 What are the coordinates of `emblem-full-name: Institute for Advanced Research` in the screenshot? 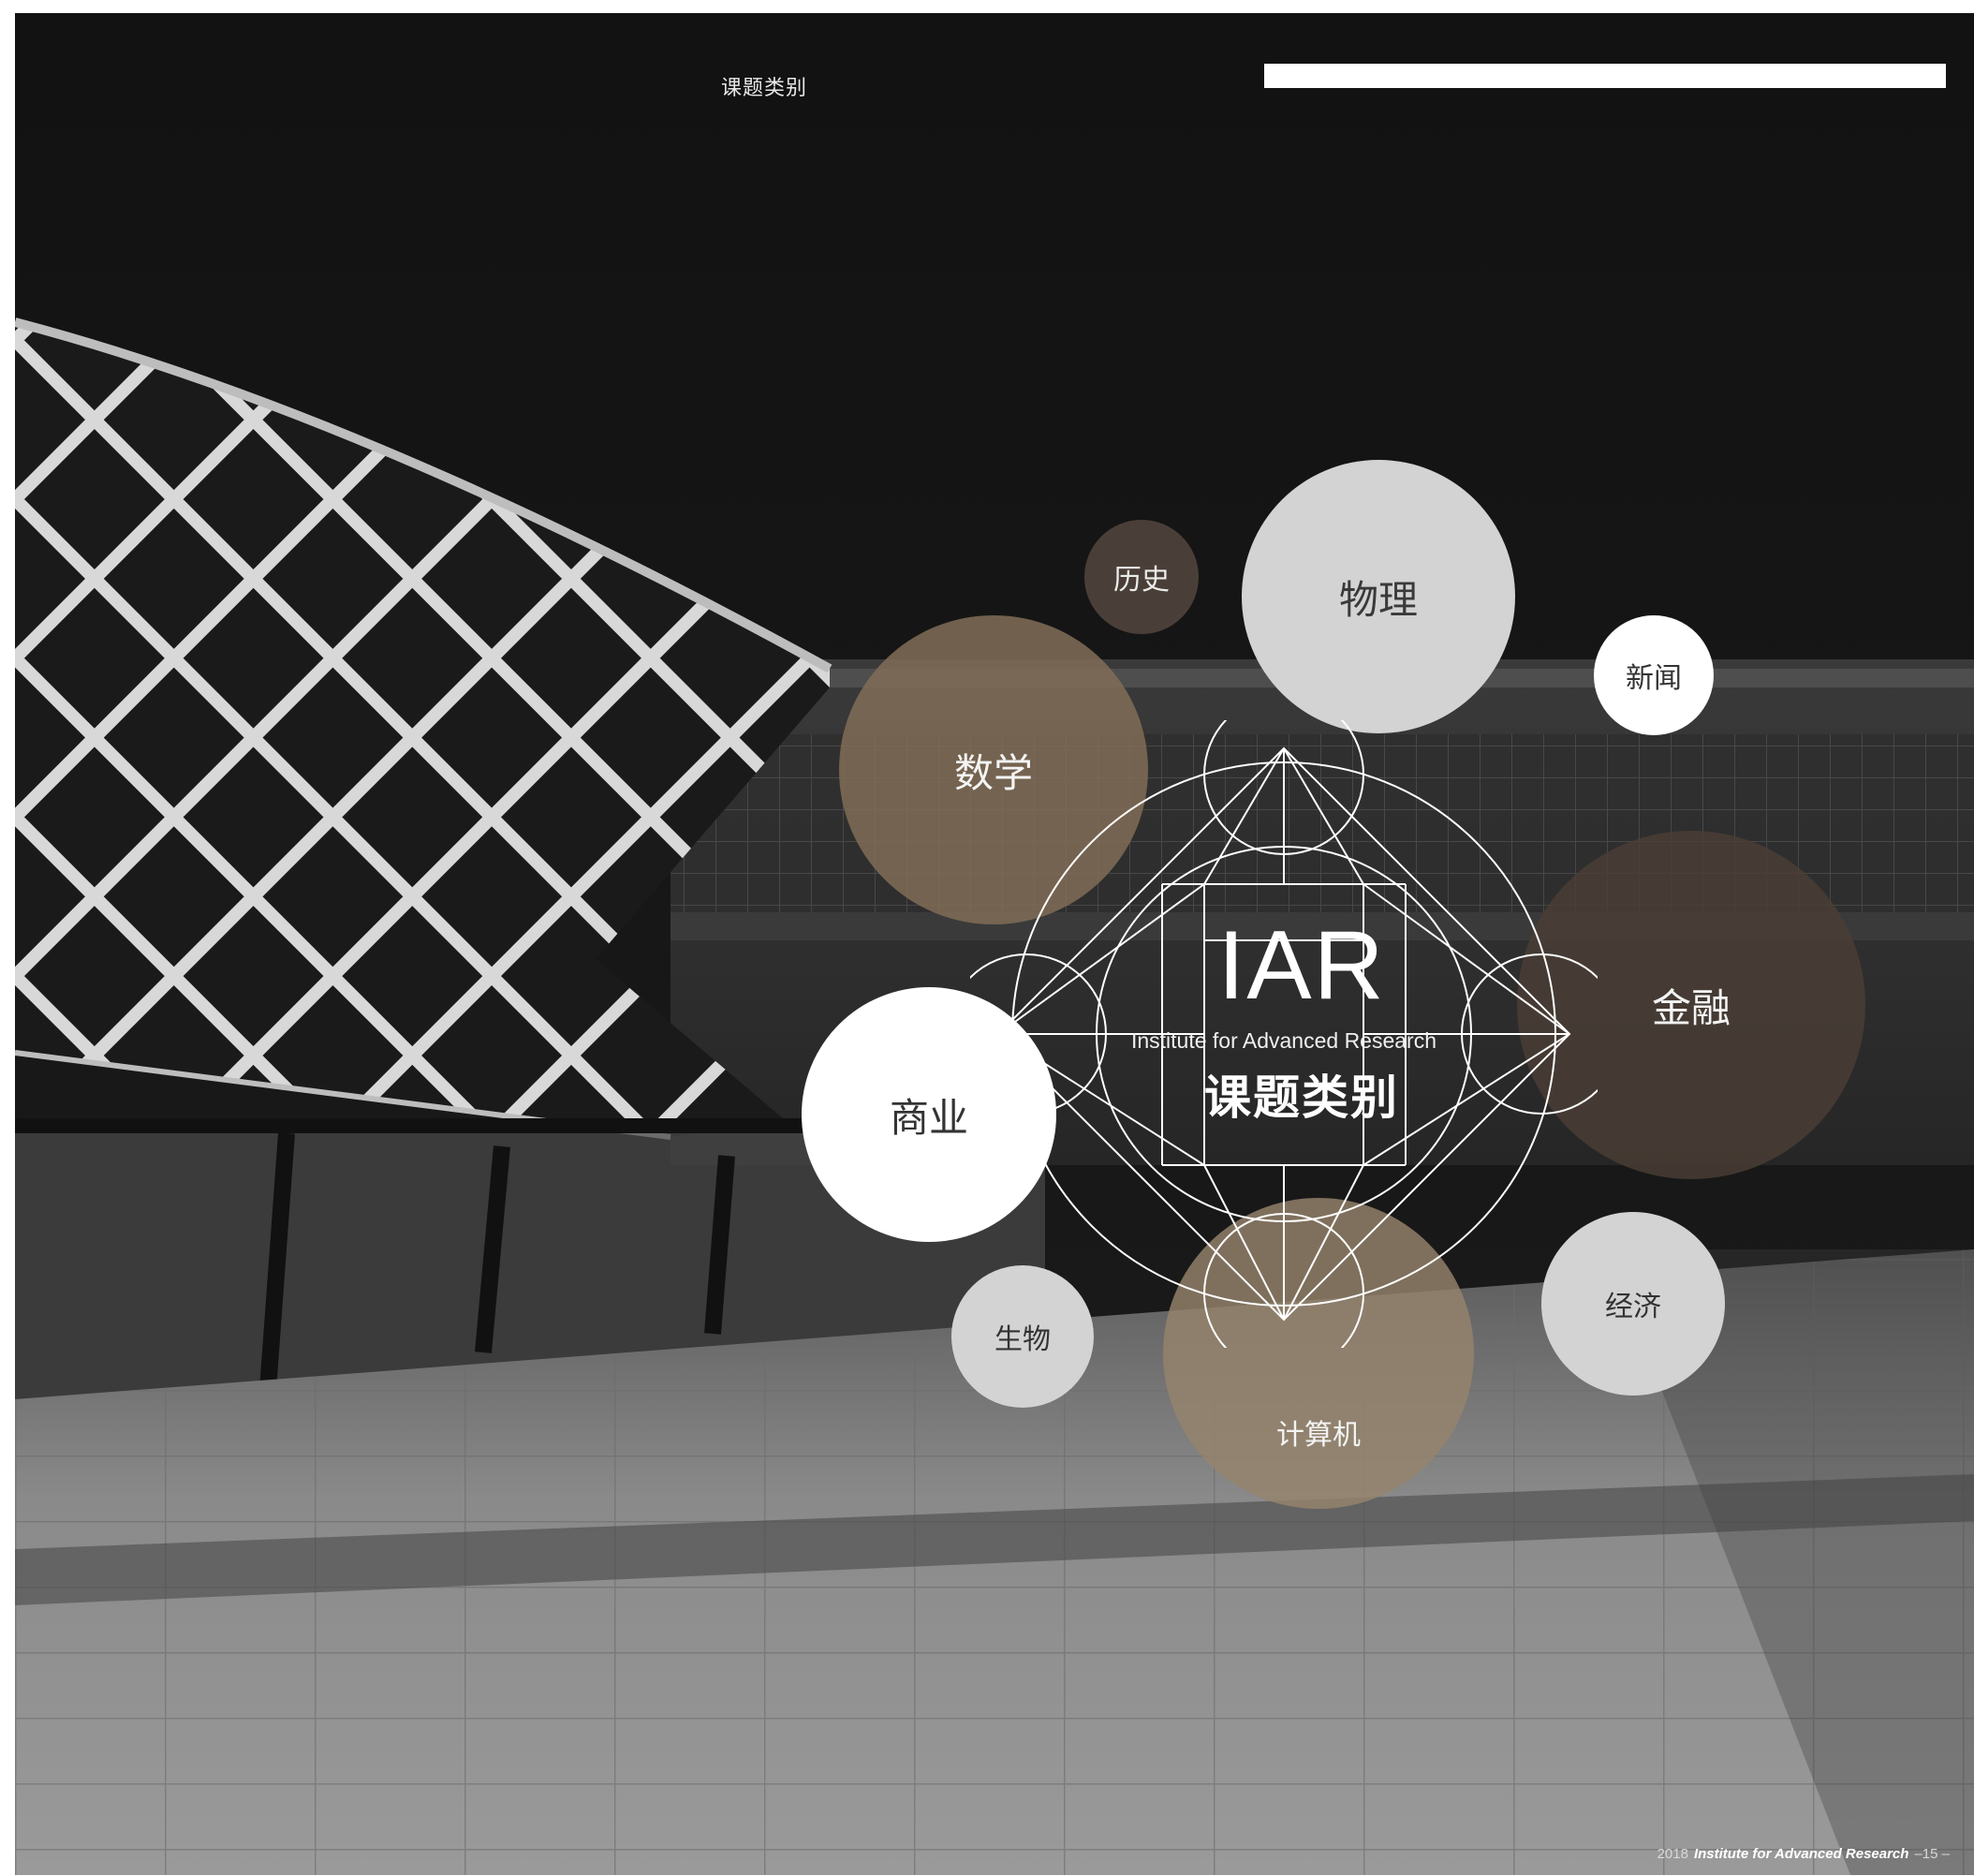 It's located at (1283, 1040).